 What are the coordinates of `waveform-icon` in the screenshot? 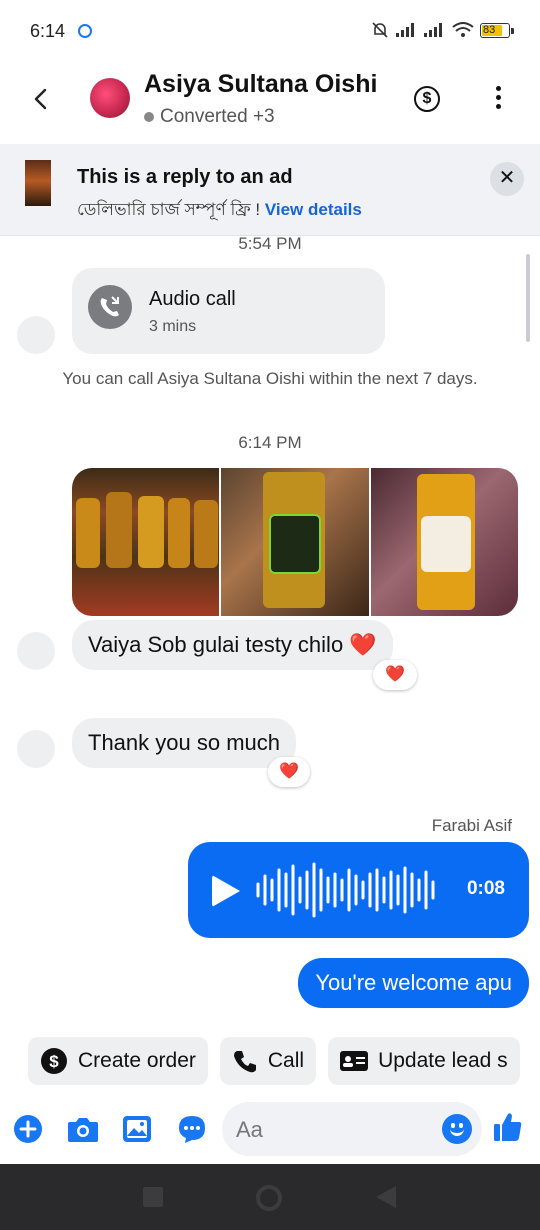 It's located at (345, 890).